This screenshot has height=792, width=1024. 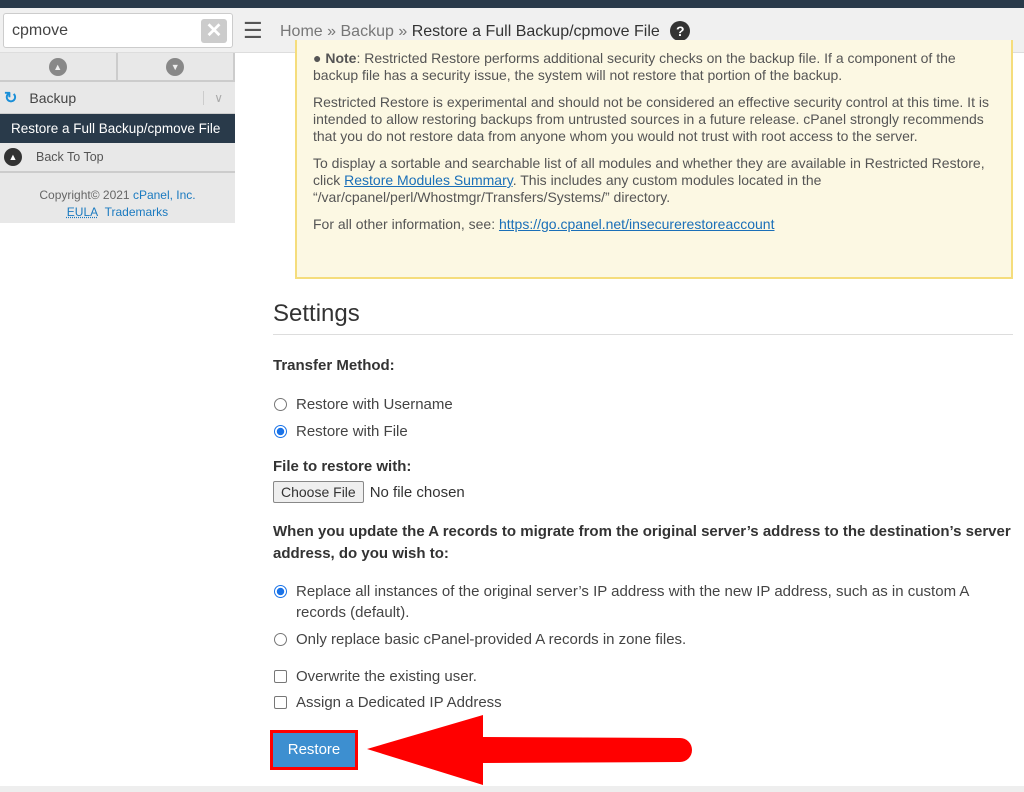 What do you see at coordinates (82, 212) in the screenshot?
I see `eula-link: EULA` at bounding box center [82, 212].